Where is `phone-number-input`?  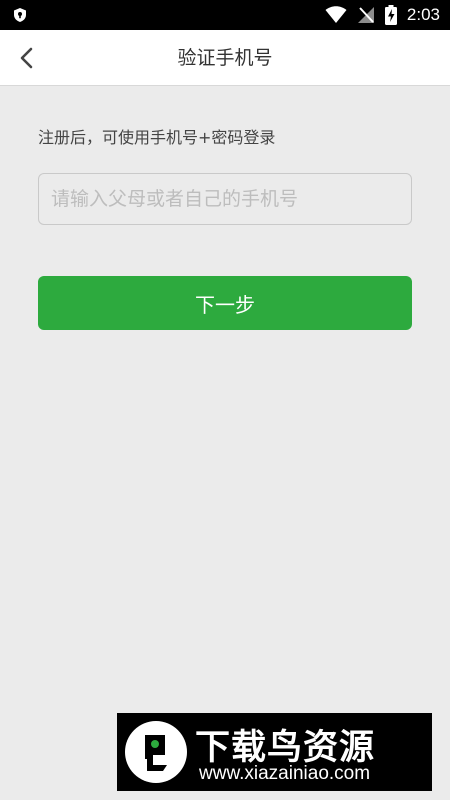 phone-number-input is located at coordinates (225, 199).